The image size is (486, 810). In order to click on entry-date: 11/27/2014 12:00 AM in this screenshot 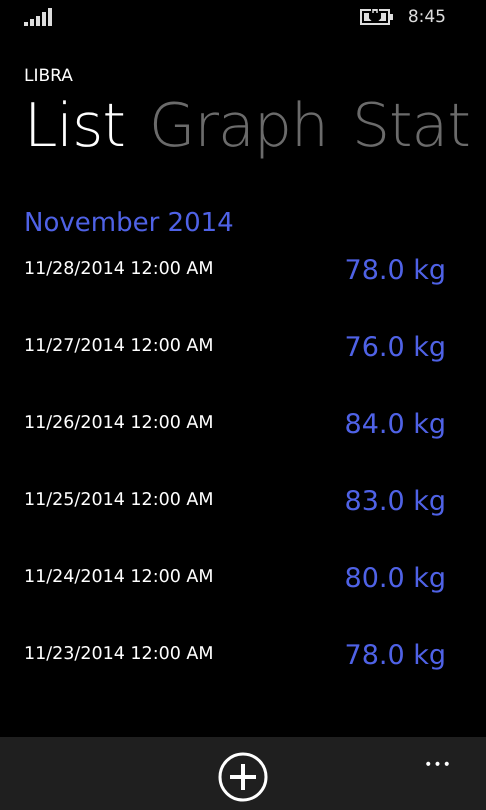, I will do `click(119, 346)`.